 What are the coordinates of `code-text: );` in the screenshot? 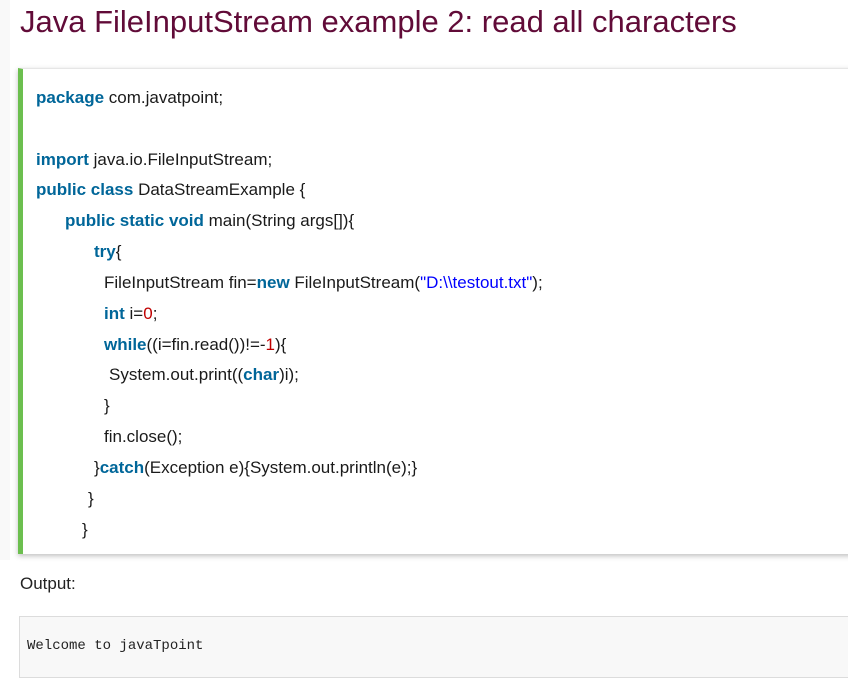 It's located at (537, 282).